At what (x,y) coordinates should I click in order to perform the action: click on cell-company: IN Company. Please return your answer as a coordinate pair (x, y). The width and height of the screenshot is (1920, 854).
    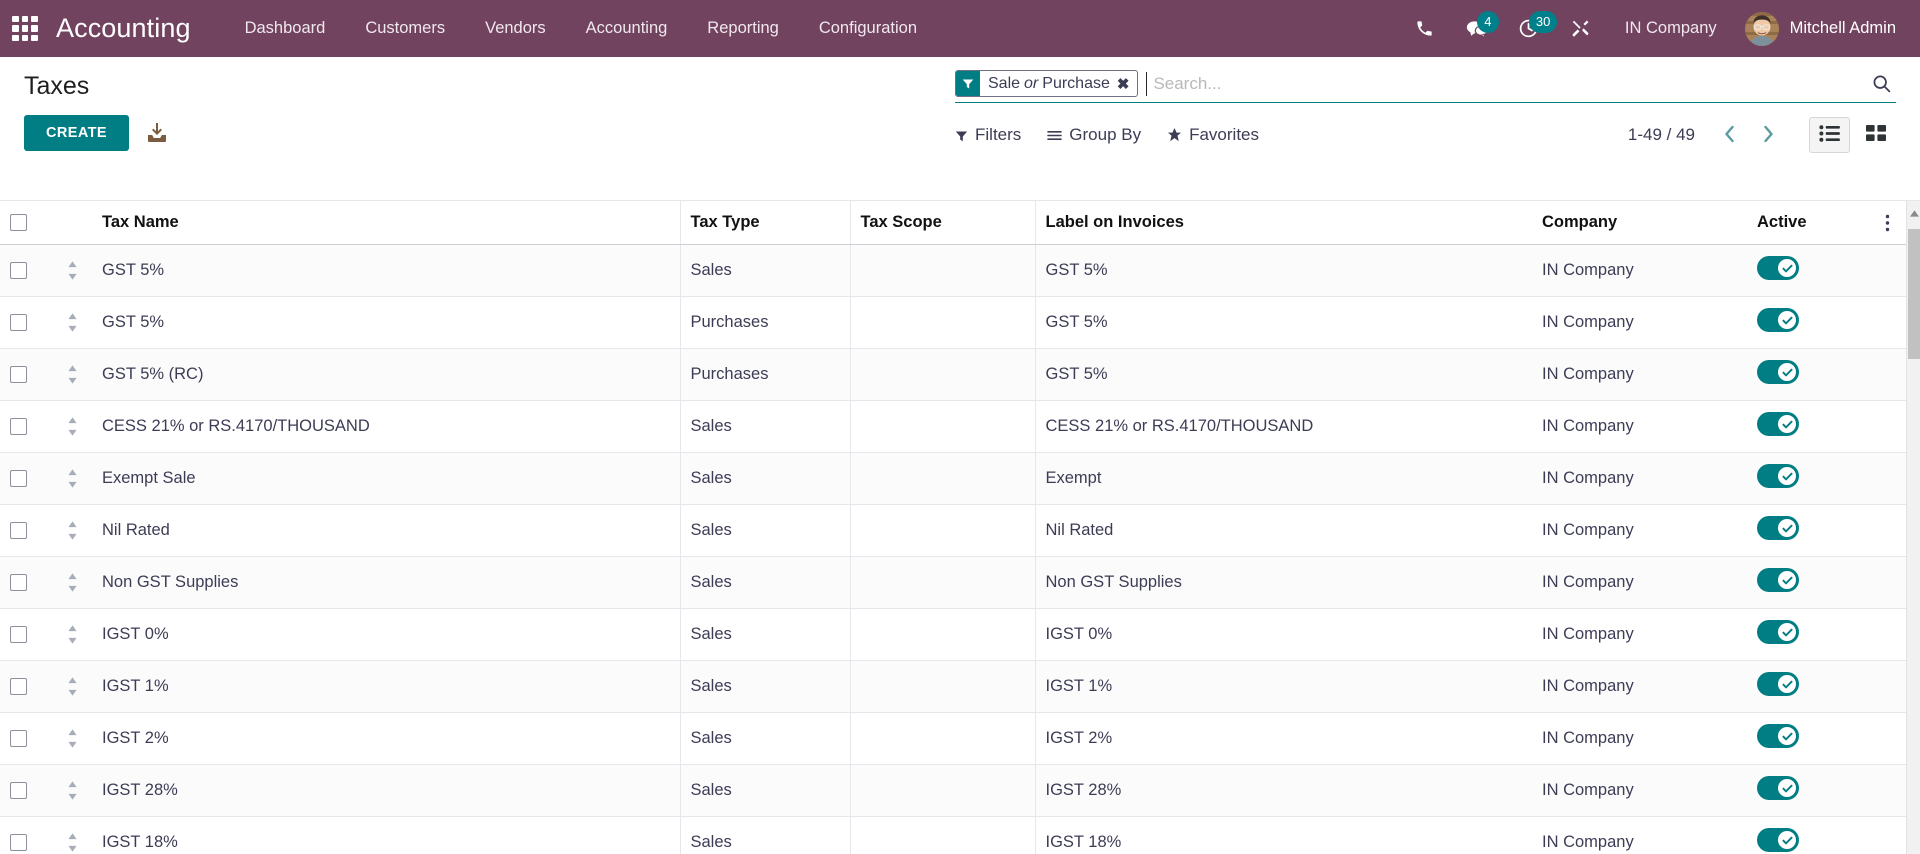
    Looking at the image, I should click on (1639, 835).